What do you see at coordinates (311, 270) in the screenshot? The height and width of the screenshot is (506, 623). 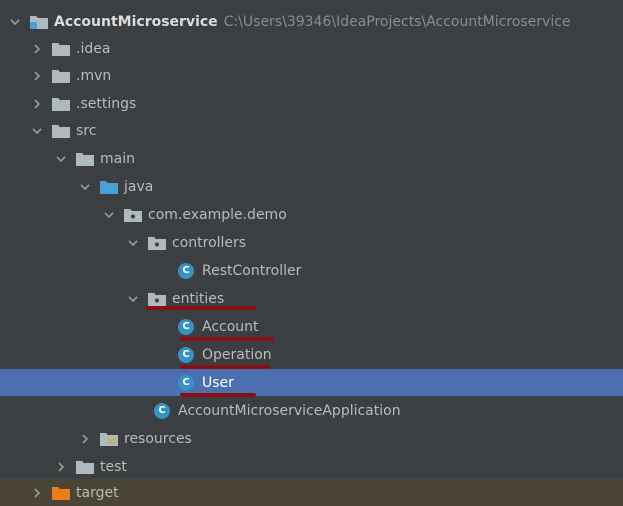 I see `tree-row-rest-controller: C RestController` at bounding box center [311, 270].